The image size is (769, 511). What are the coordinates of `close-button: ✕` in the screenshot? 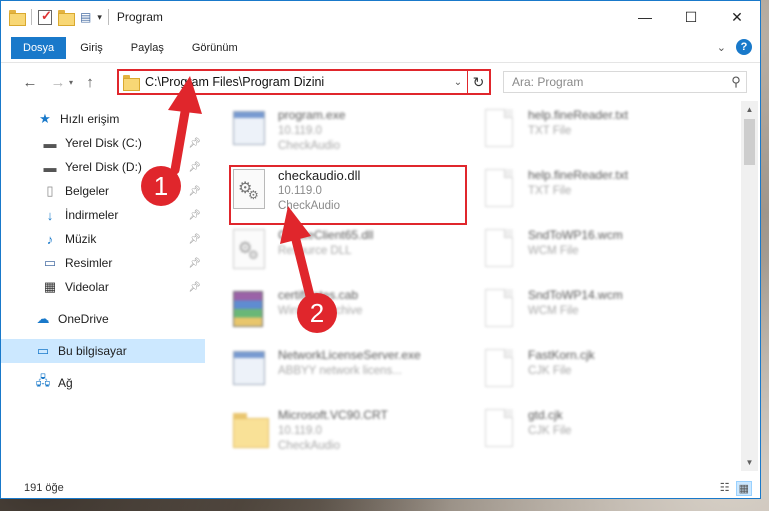 It's located at (737, 17).